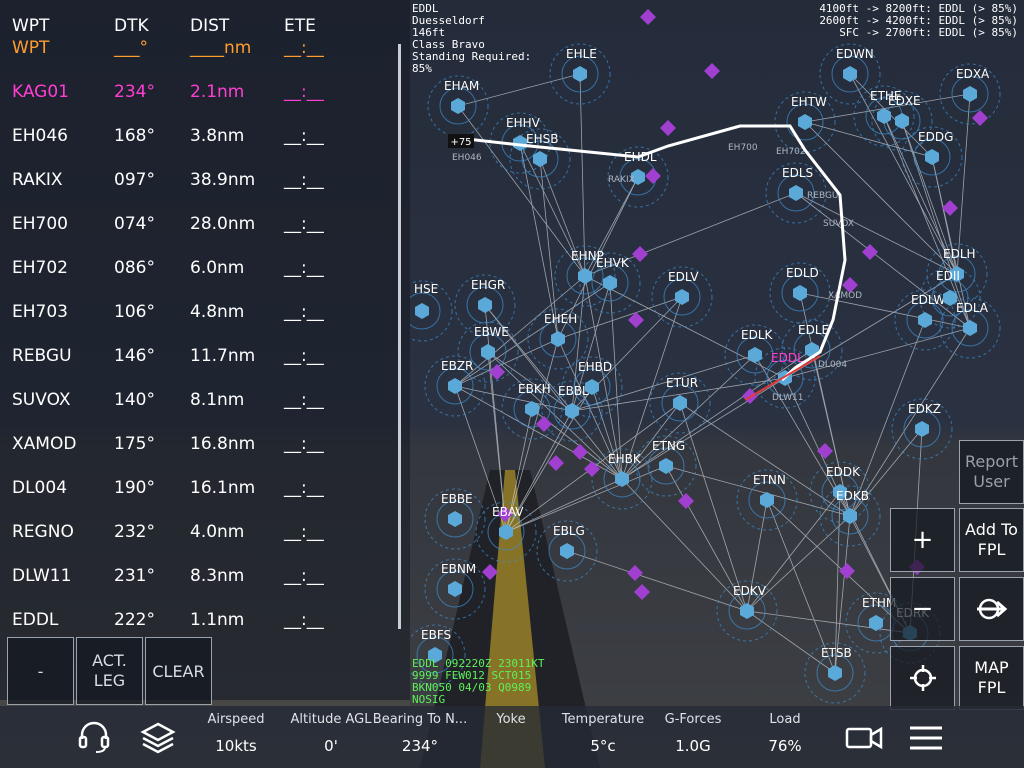  I want to click on flight-plan-row: DL004 190° 16.1nm __:__, so click(199, 488).